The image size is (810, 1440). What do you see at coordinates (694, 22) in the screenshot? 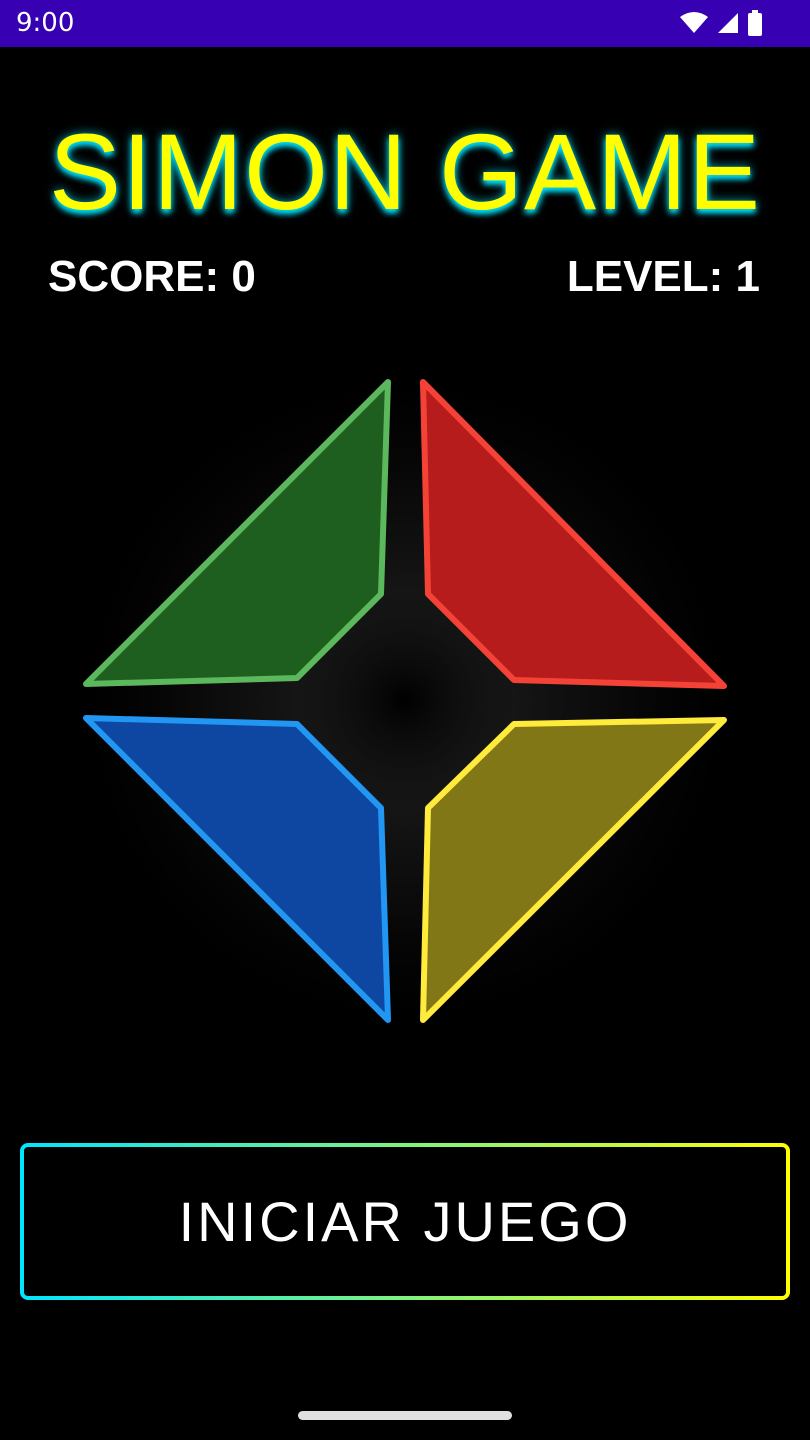
I see `wifi-icon` at bounding box center [694, 22].